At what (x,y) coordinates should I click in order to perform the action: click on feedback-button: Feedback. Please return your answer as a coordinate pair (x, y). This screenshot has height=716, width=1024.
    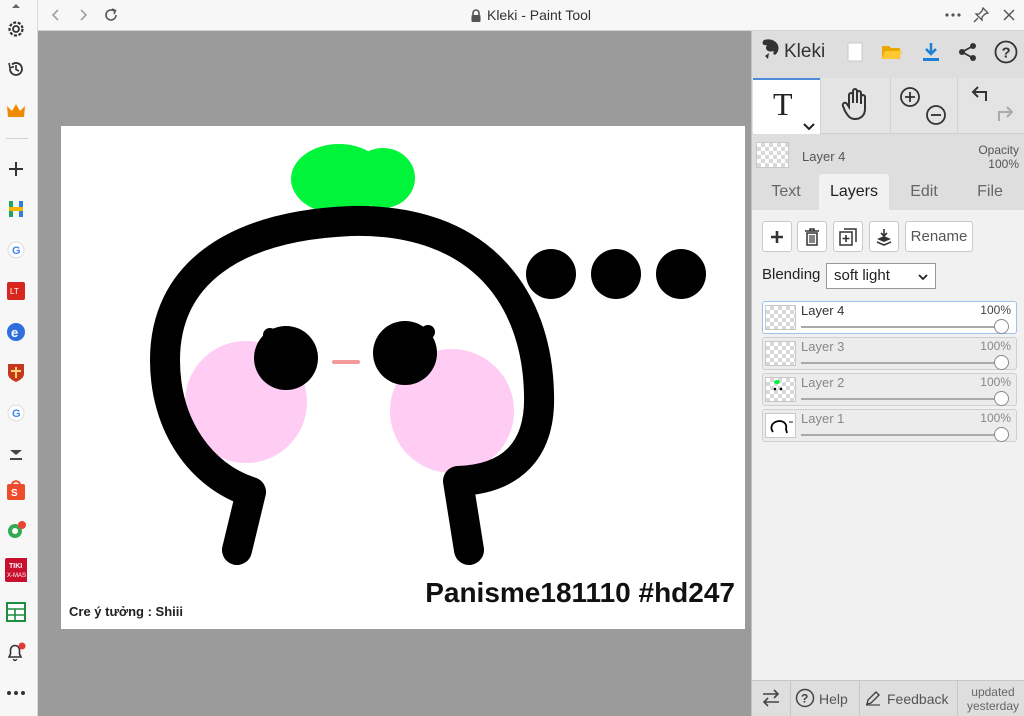
    Looking at the image, I should click on (906, 698).